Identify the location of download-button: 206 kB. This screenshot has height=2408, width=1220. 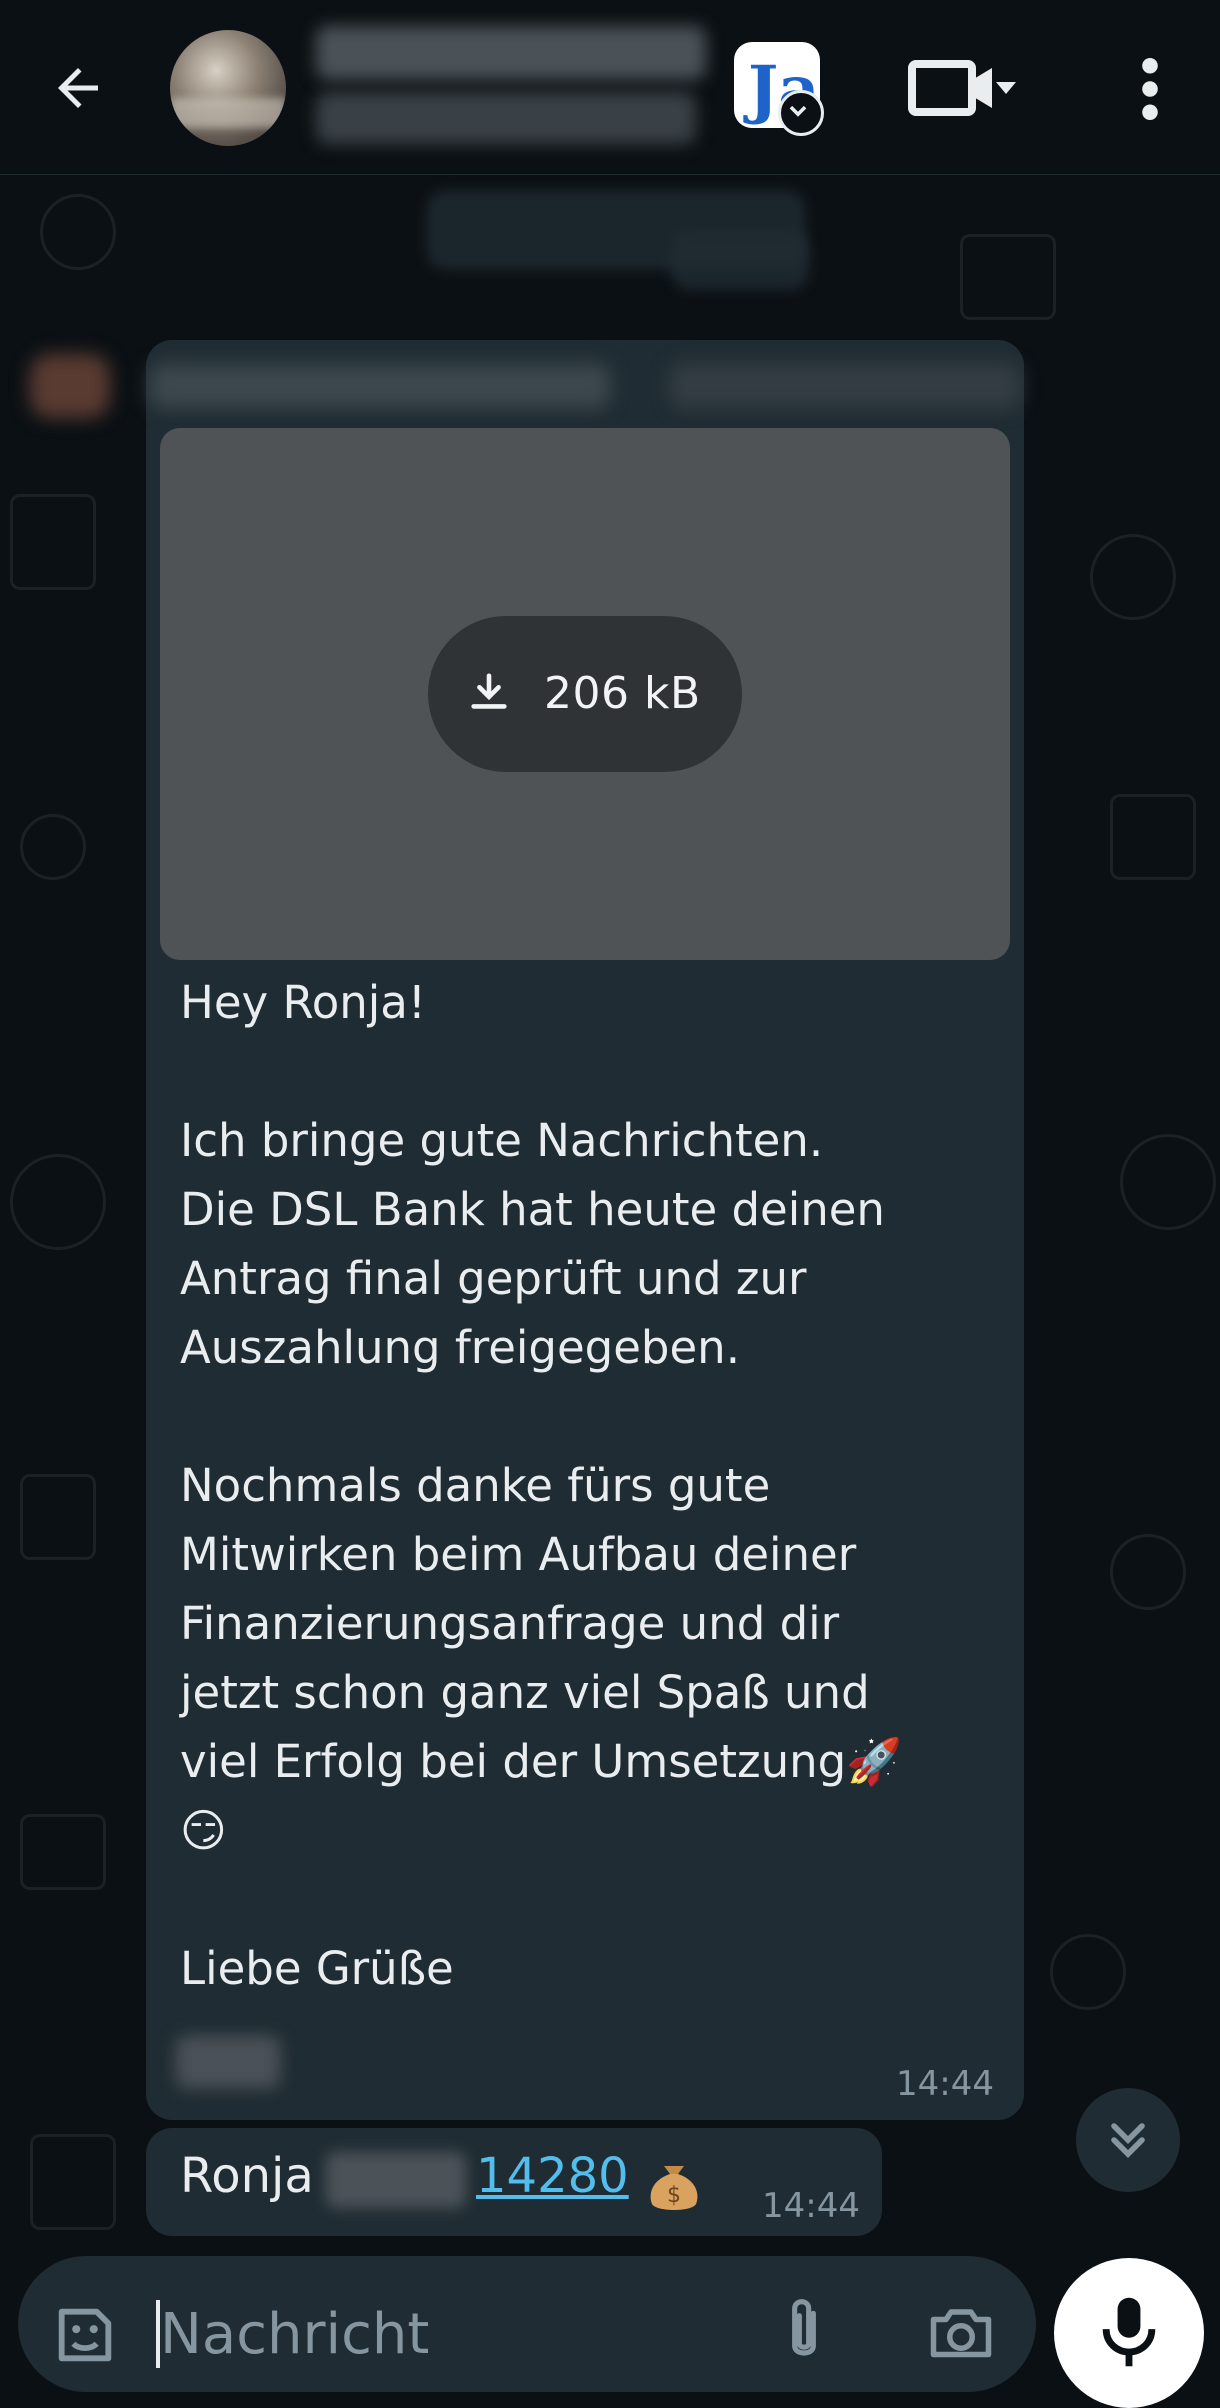
(585, 694).